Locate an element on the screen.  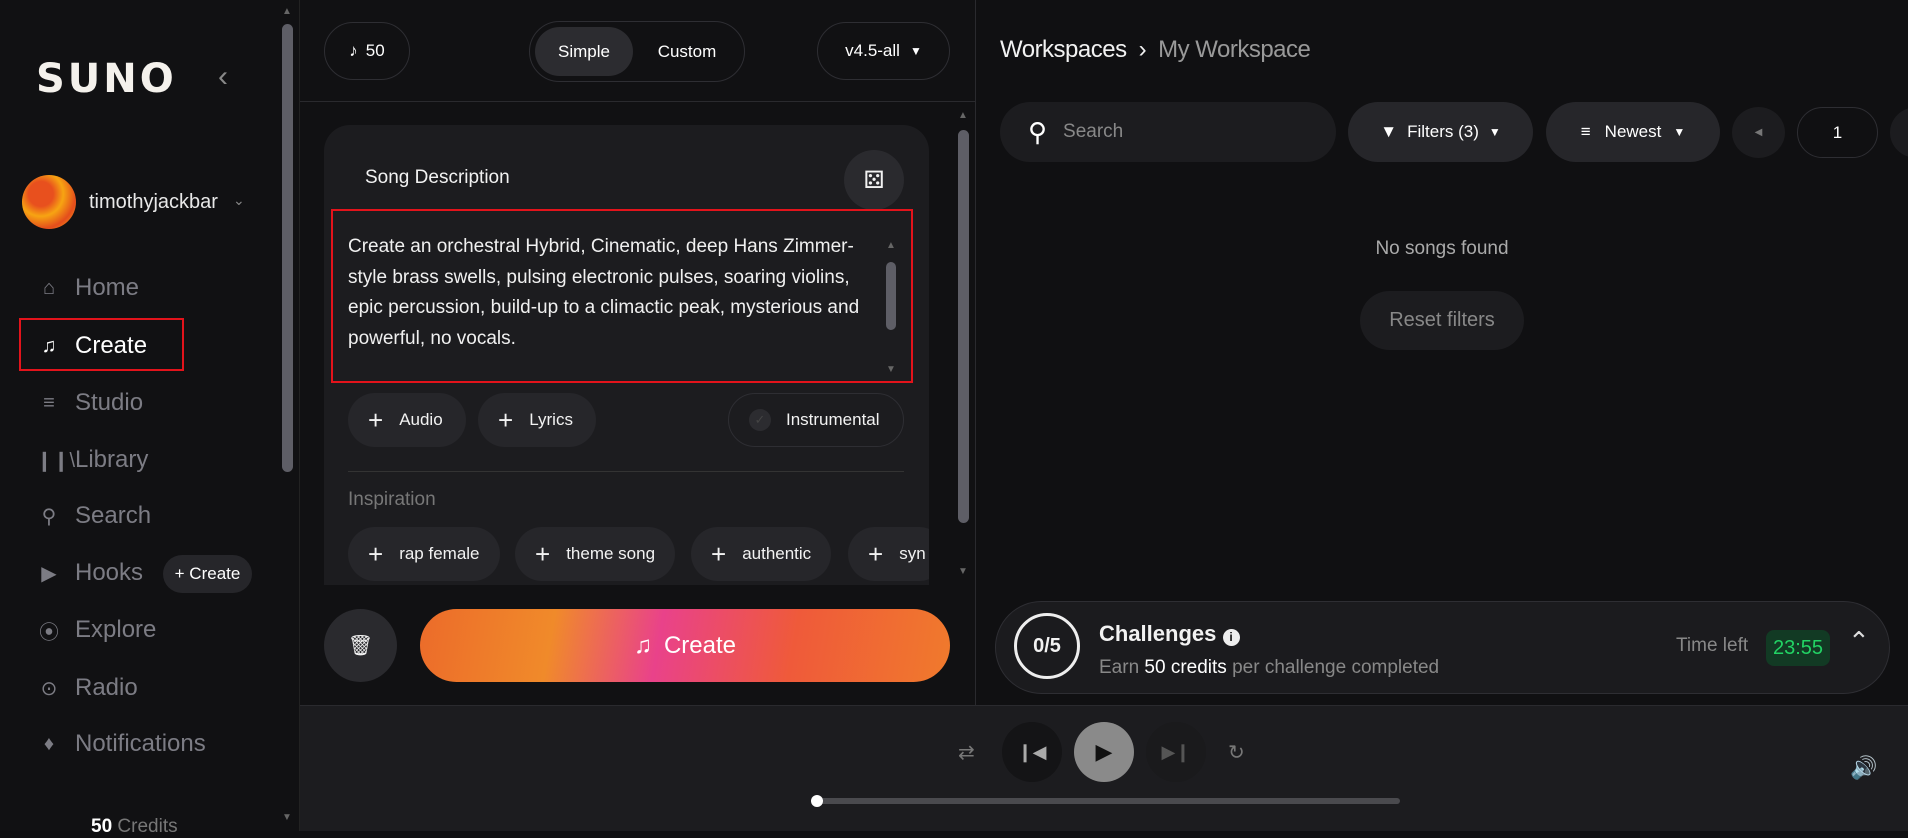
sidebar-item-studio: ≡ Studio is located at coordinates (89, 403).